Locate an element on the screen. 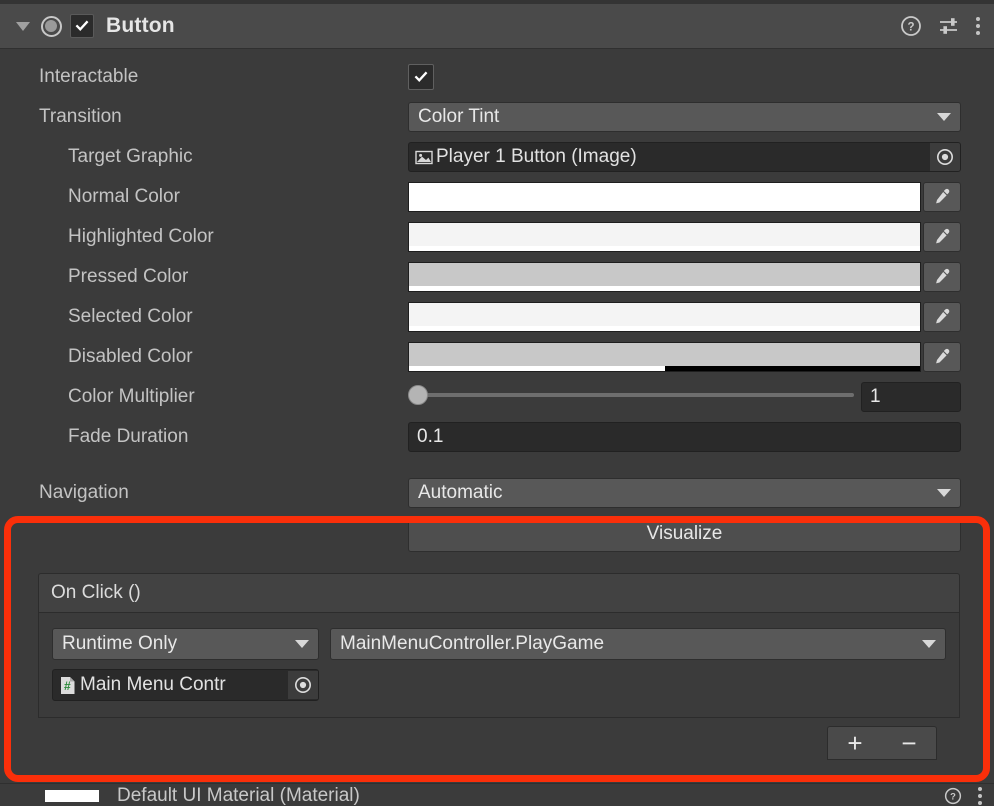 The height and width of the screenshot is (806, 994). on-click-function-value: MainMenuController.PlayGame is located at coordinates (472, 643).